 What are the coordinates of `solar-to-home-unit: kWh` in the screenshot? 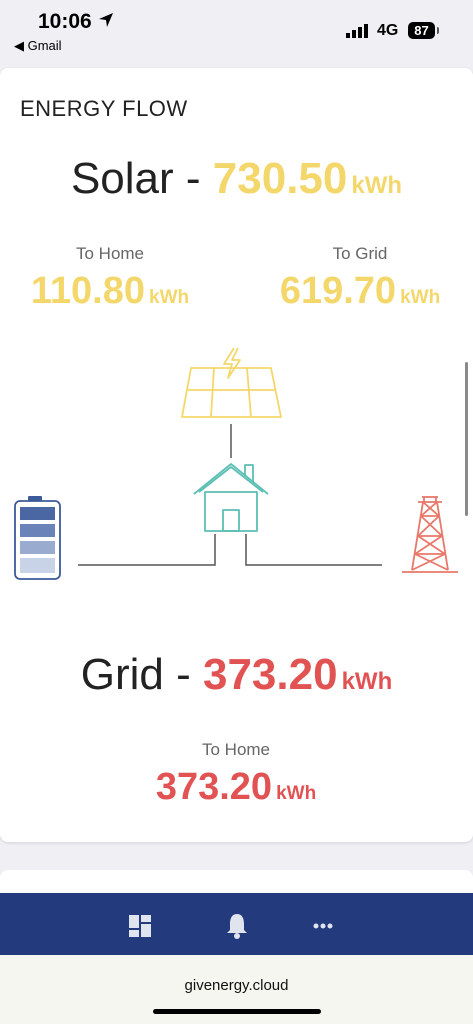 It's located at (169, 297).